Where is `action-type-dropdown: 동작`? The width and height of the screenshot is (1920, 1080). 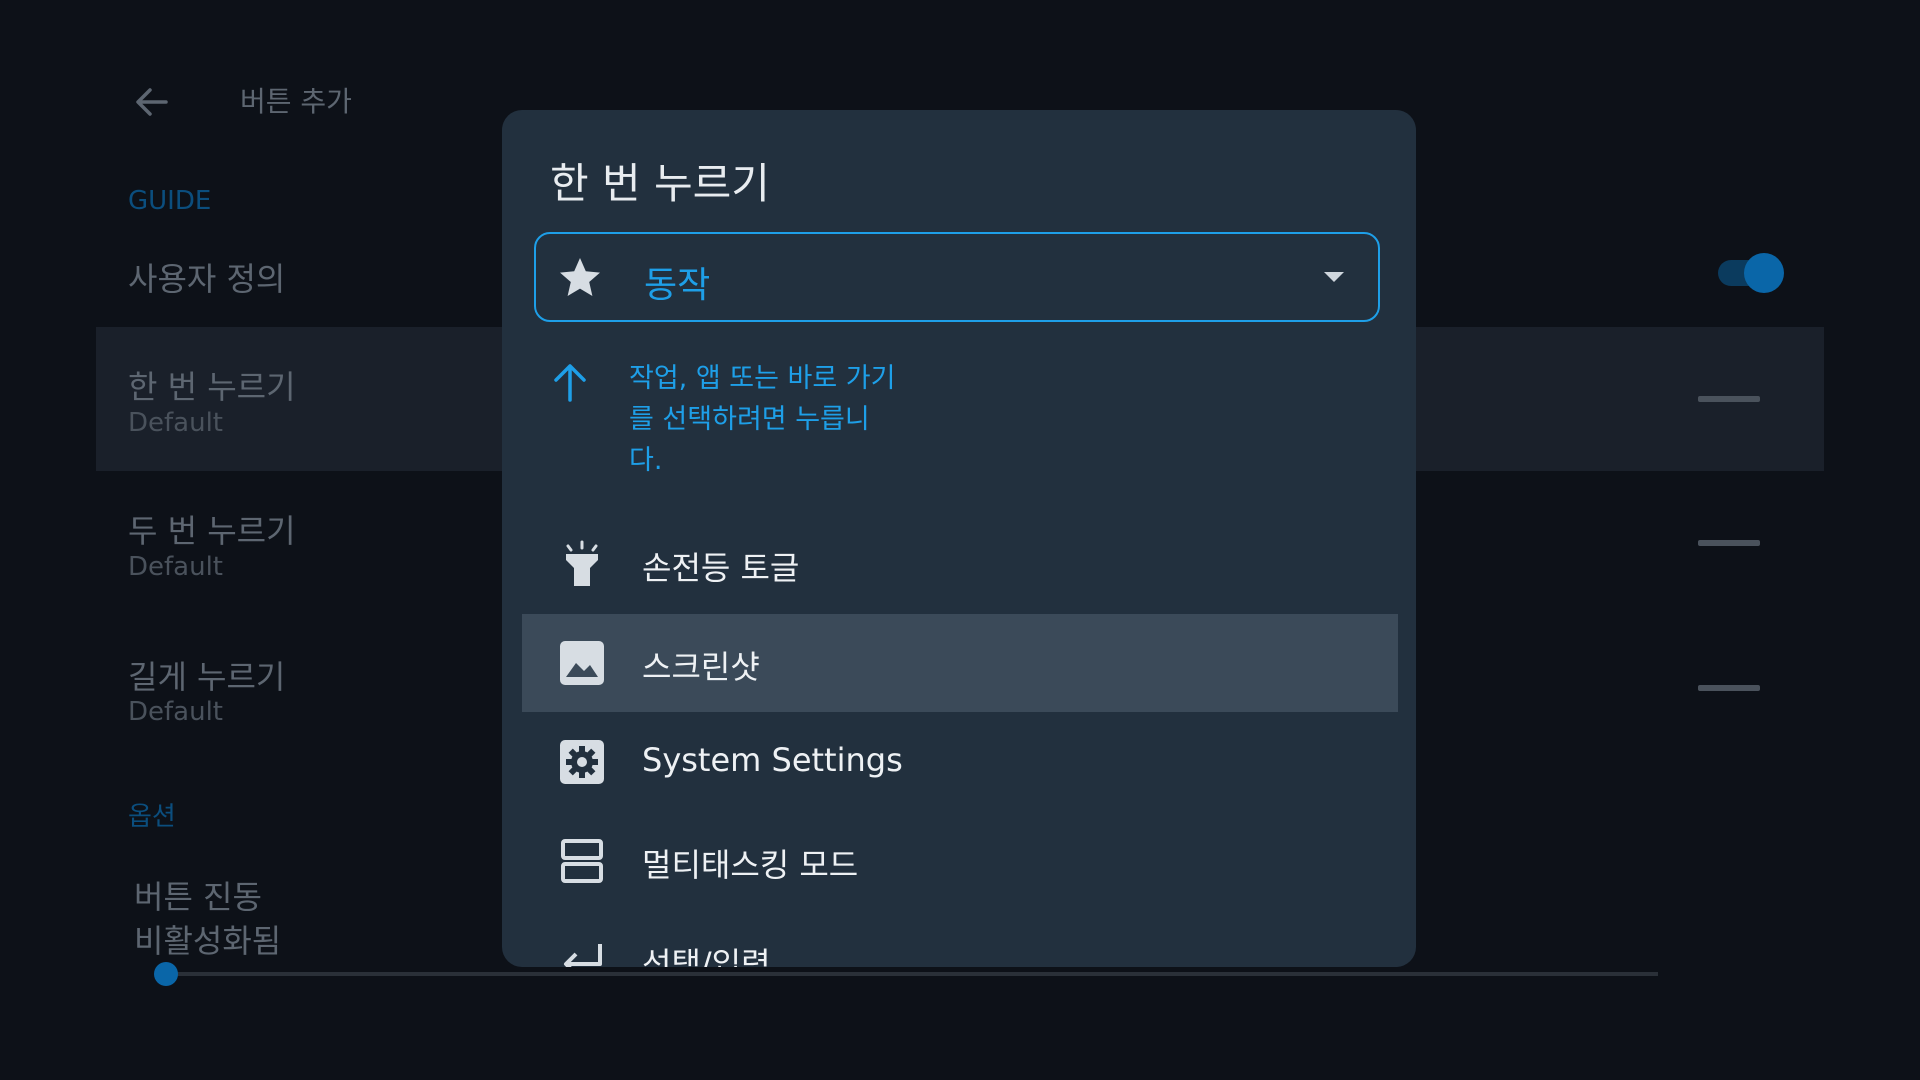
action-type-dropdown: 동작 is located at coordinates (957, 277).